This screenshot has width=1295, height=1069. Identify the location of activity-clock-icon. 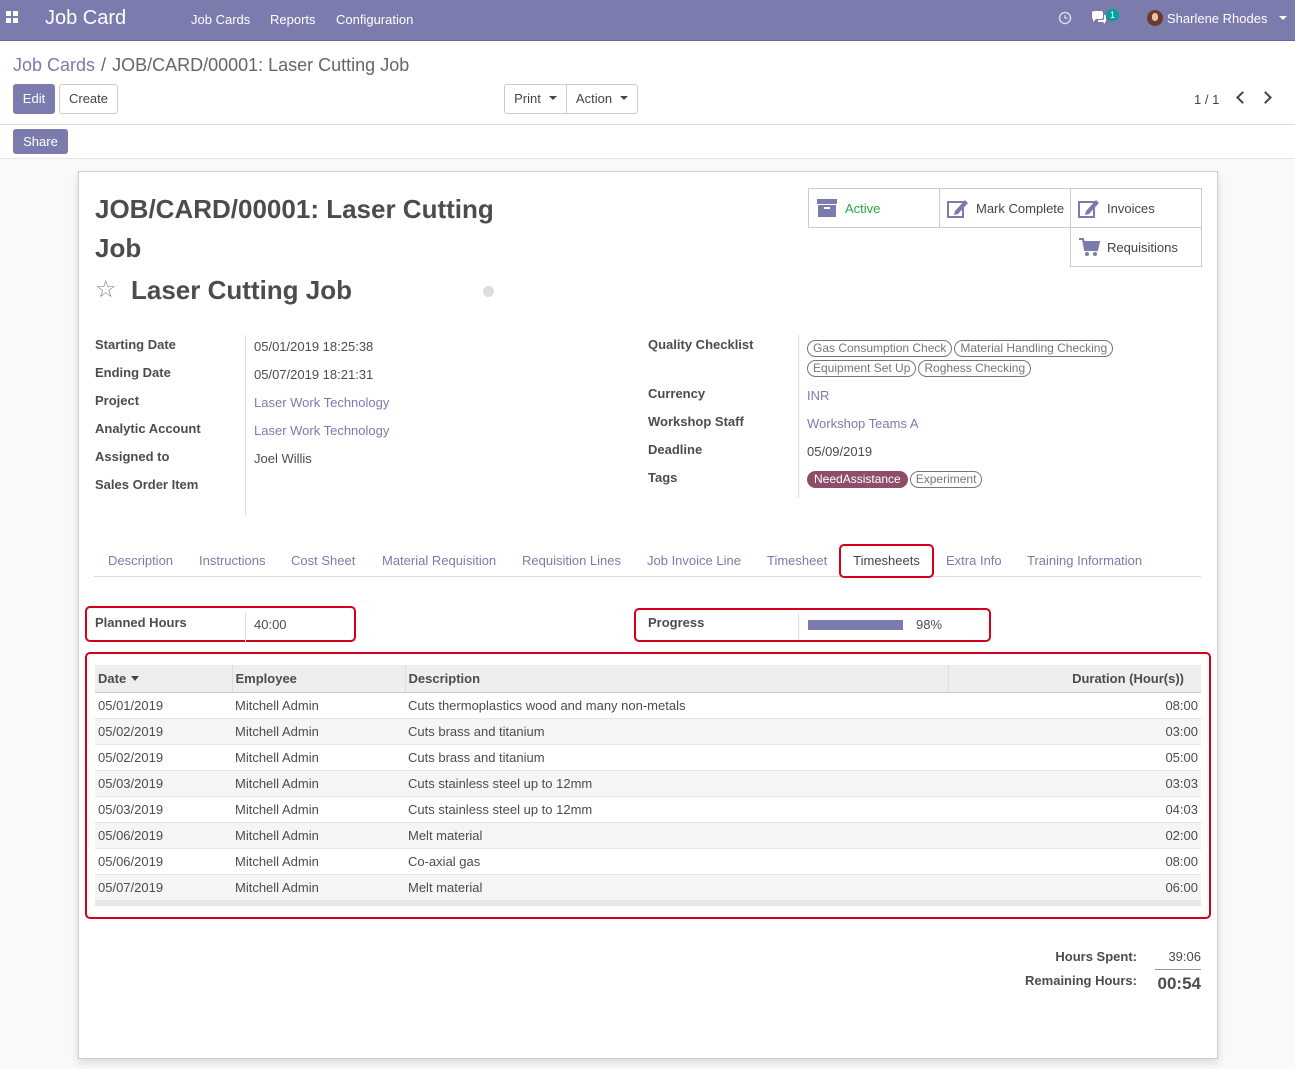
(1065, 18).